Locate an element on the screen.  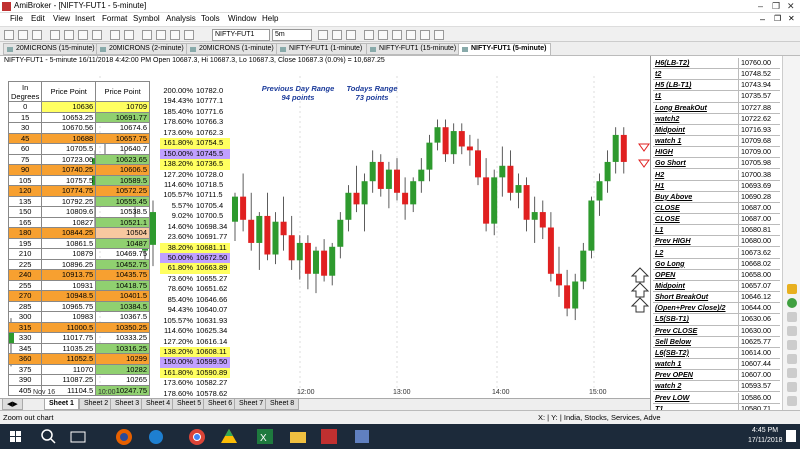
menu-view: View is located at coordinates (61, 18).